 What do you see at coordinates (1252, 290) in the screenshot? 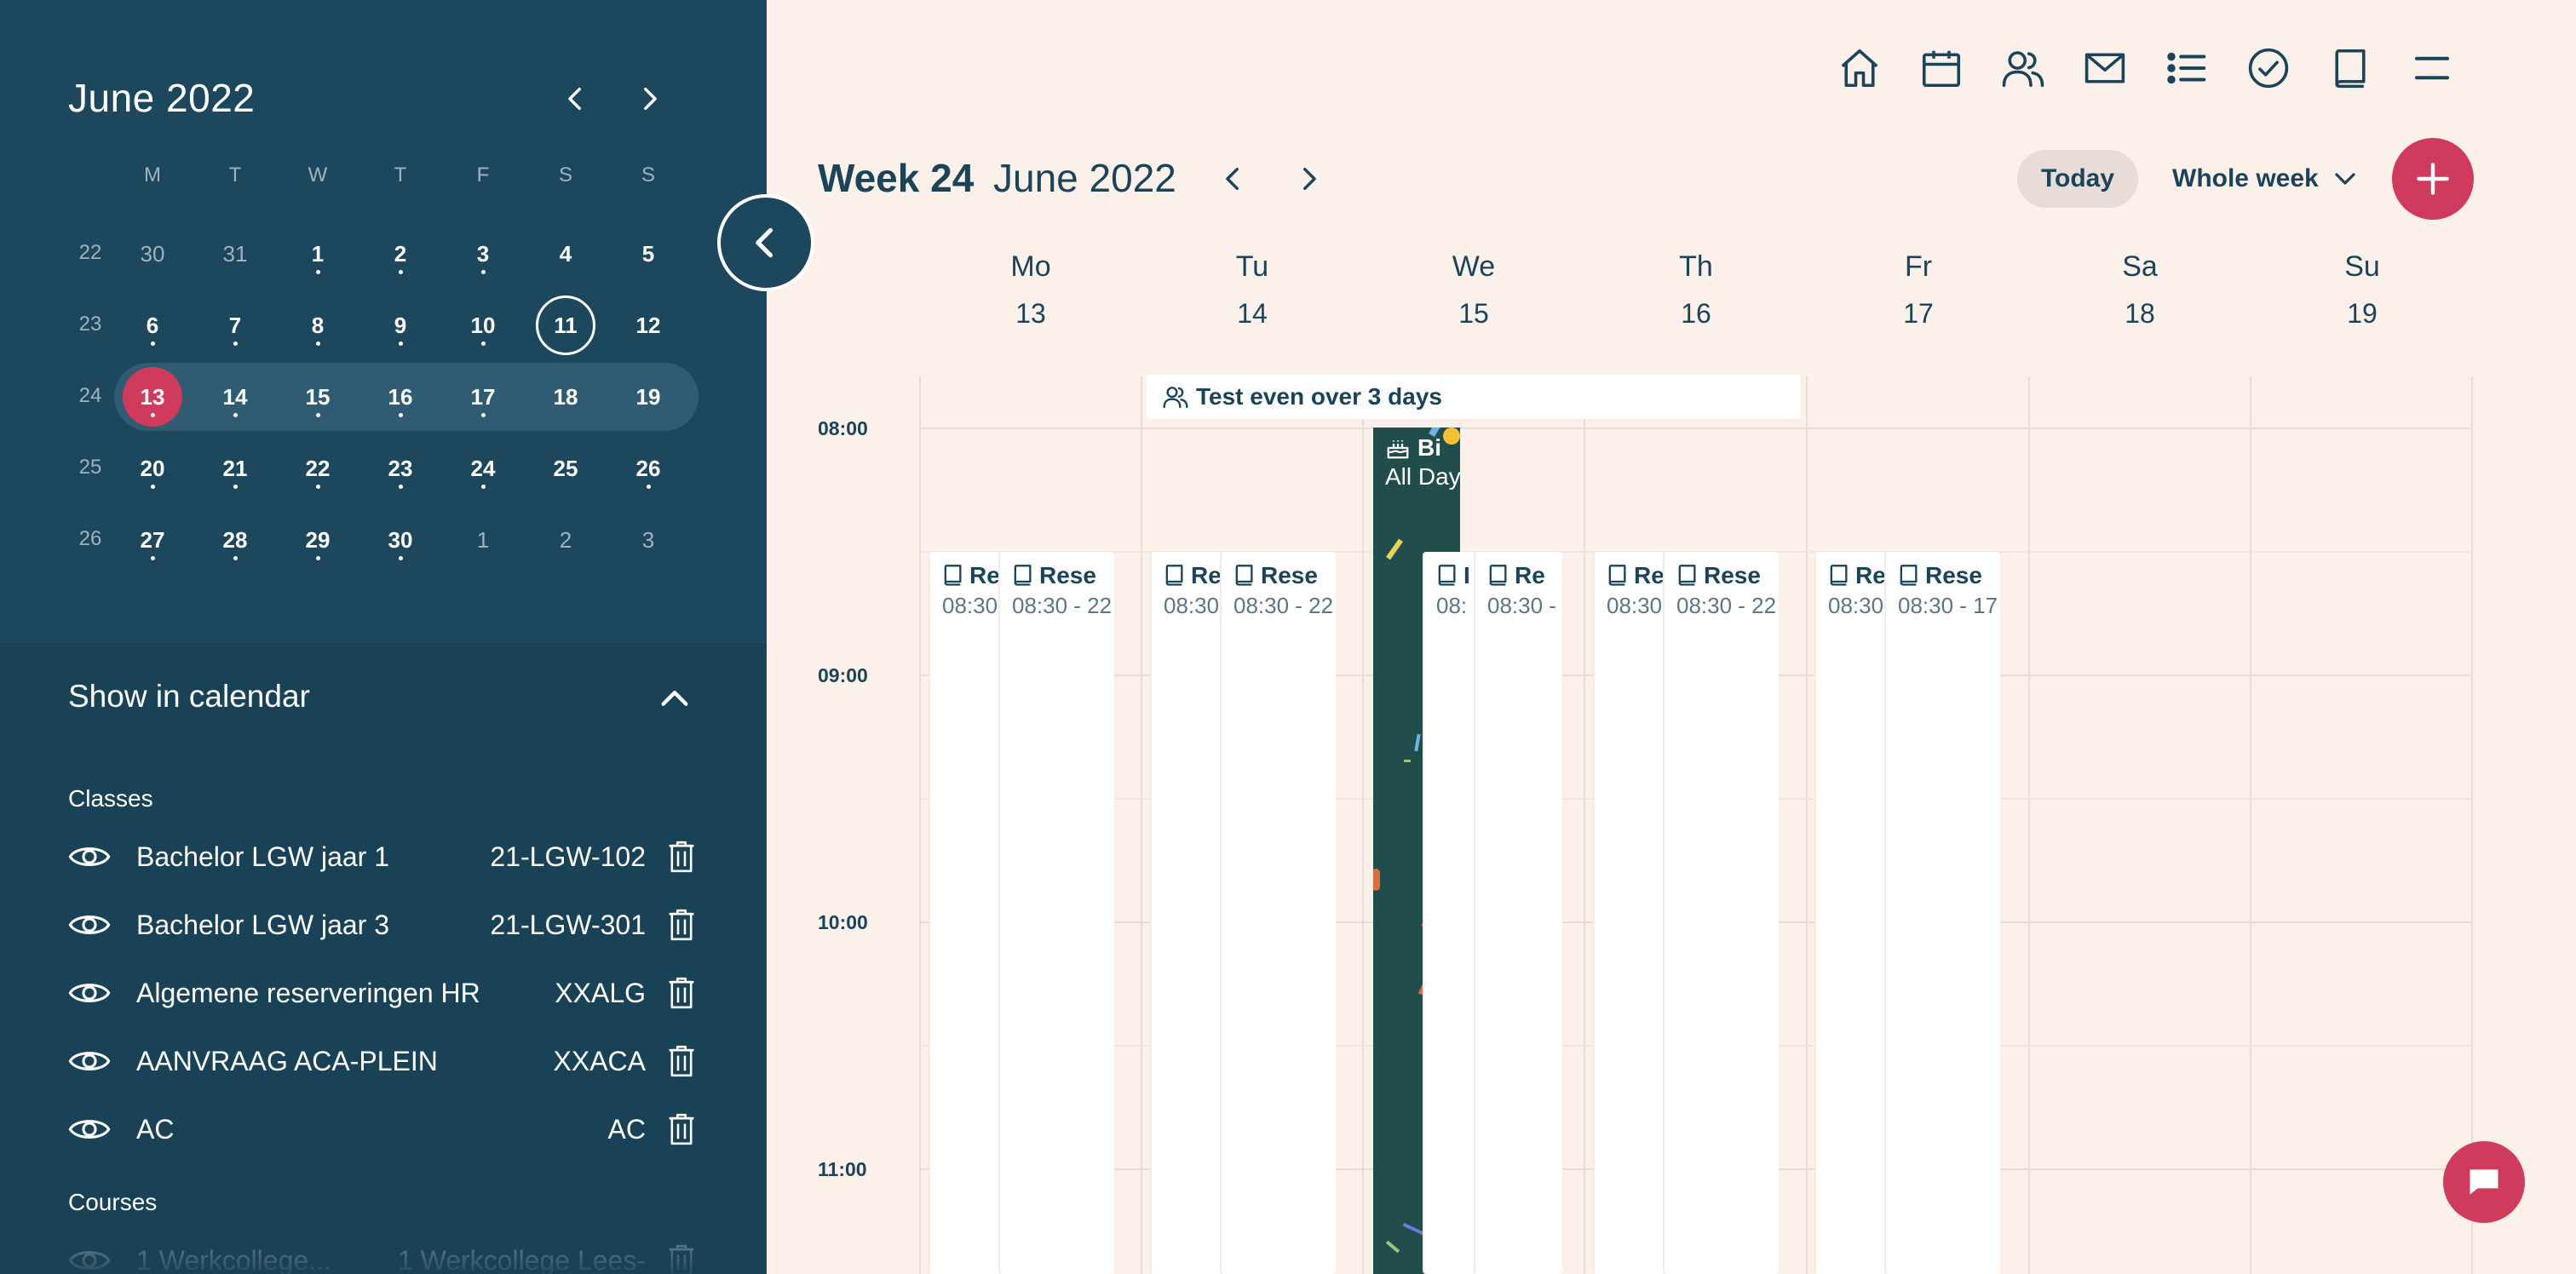
I see `day-header: Tu 14` at bounding box center [1252, 290].